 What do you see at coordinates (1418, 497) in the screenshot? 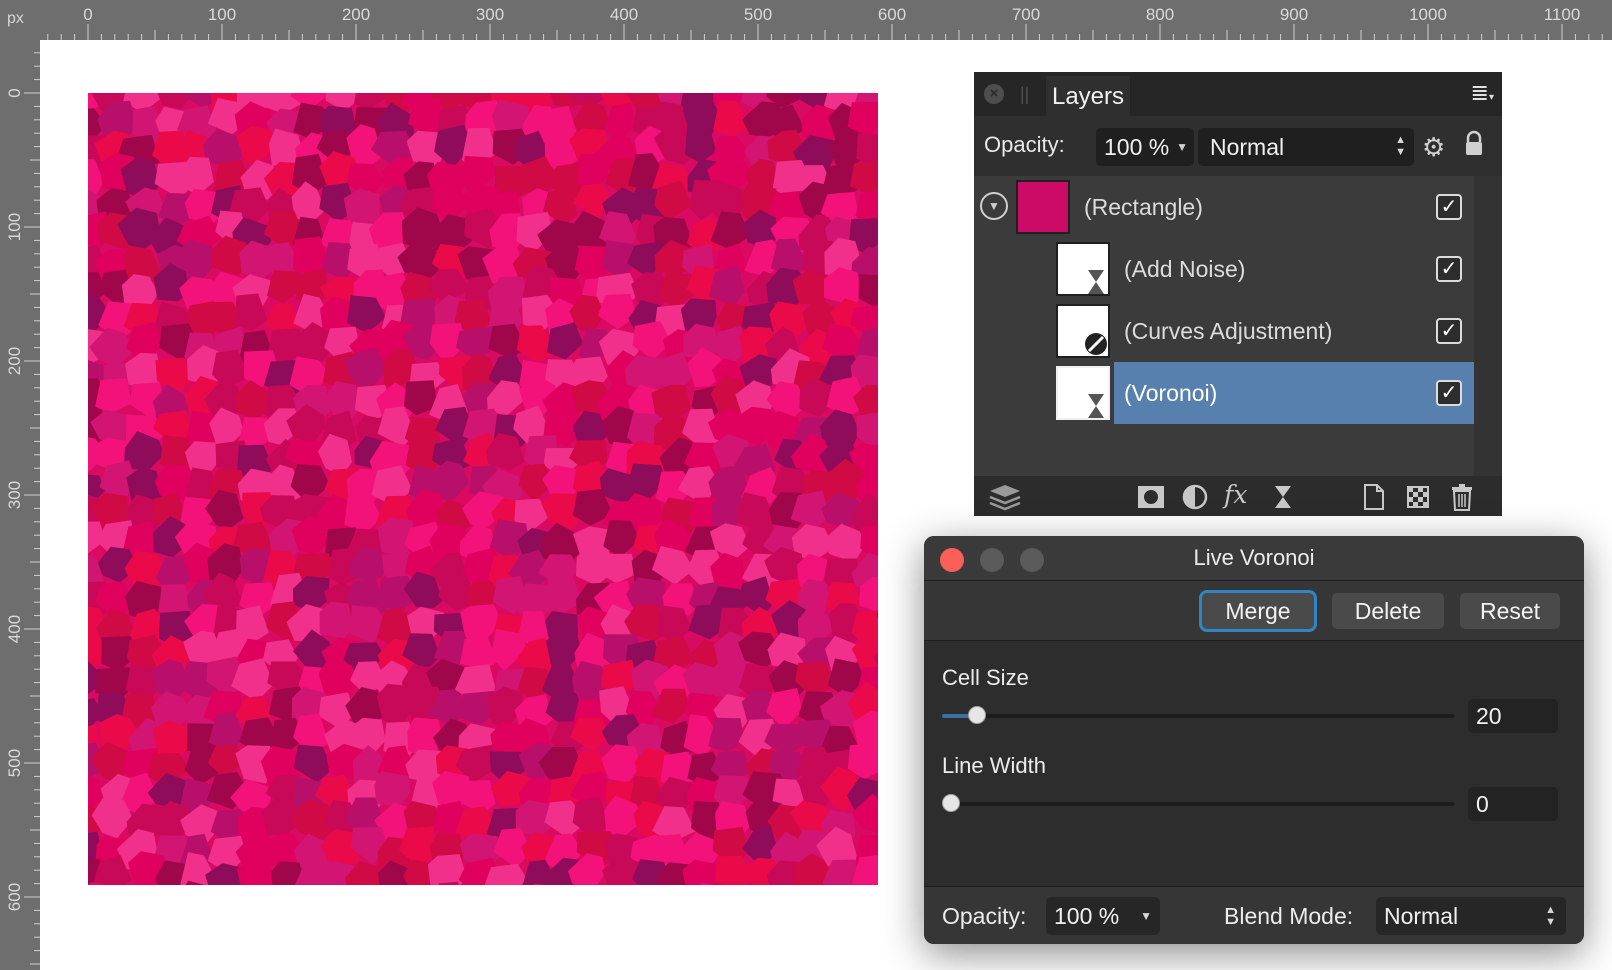
I see `pixel-layer-icon` at bounding box center [1418, 497].